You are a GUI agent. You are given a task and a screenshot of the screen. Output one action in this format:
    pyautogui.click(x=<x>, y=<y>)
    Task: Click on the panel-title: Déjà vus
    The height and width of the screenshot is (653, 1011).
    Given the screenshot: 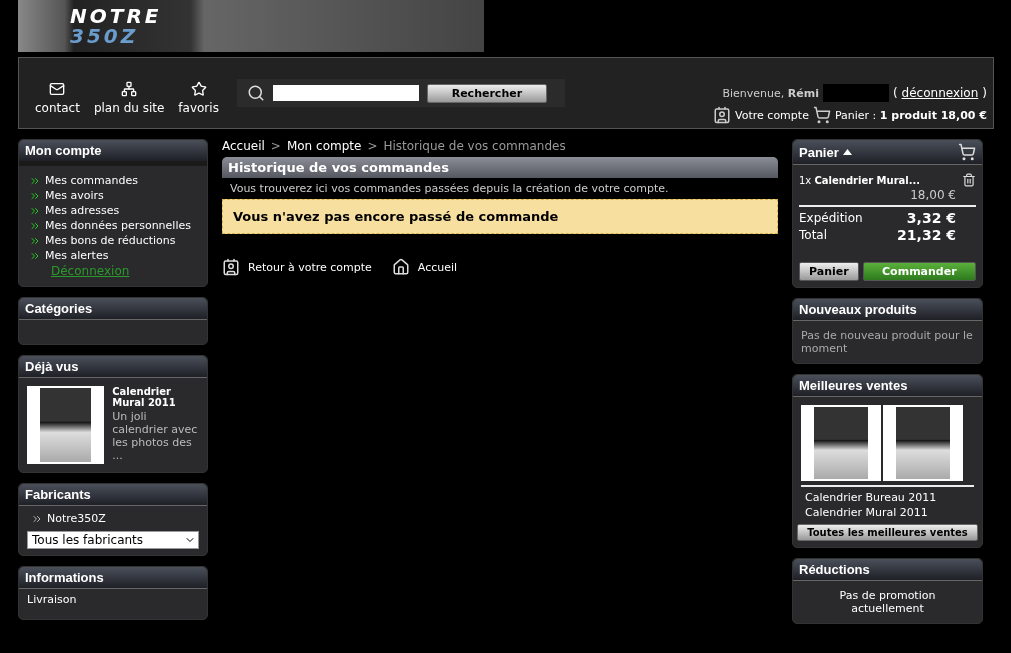 What is the action you would take?
    pyautogui.click(x=113, y=367)
    